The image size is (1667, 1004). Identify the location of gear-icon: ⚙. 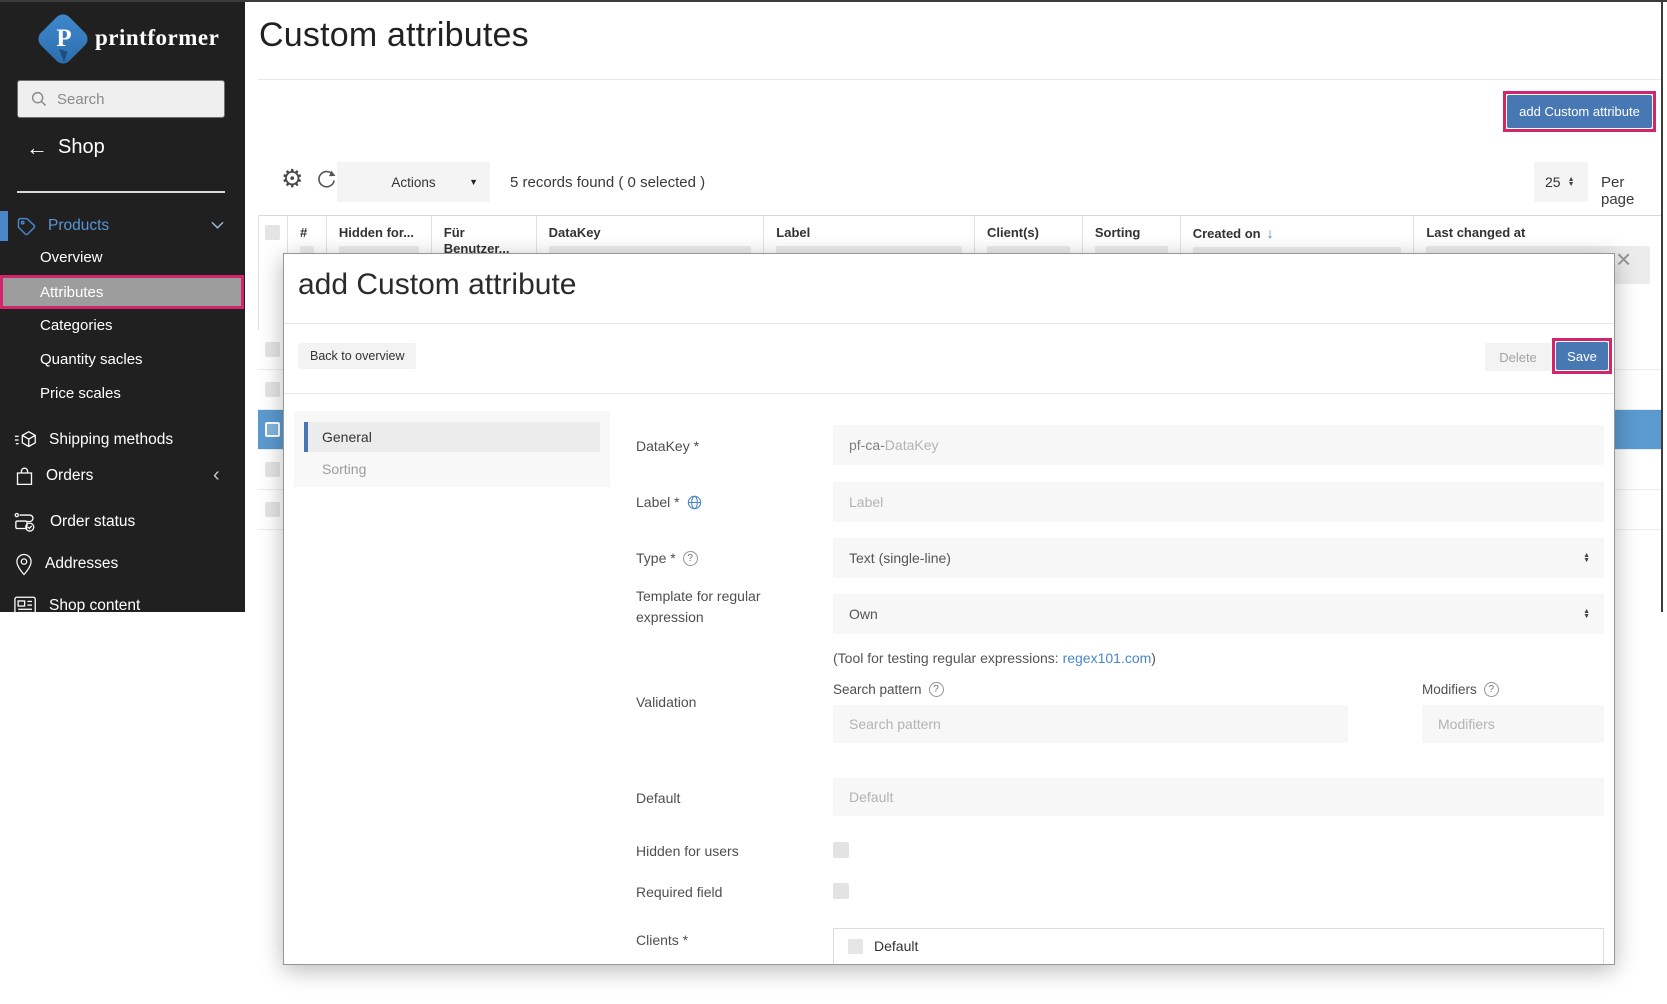
(292, 179).